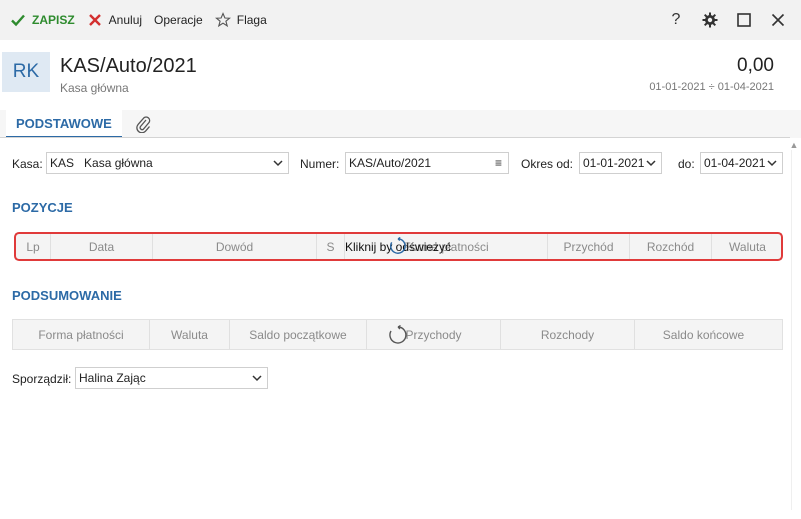 This screenshot has width=801, height=519. I want to click on help-button: ?, so click(676, 20).